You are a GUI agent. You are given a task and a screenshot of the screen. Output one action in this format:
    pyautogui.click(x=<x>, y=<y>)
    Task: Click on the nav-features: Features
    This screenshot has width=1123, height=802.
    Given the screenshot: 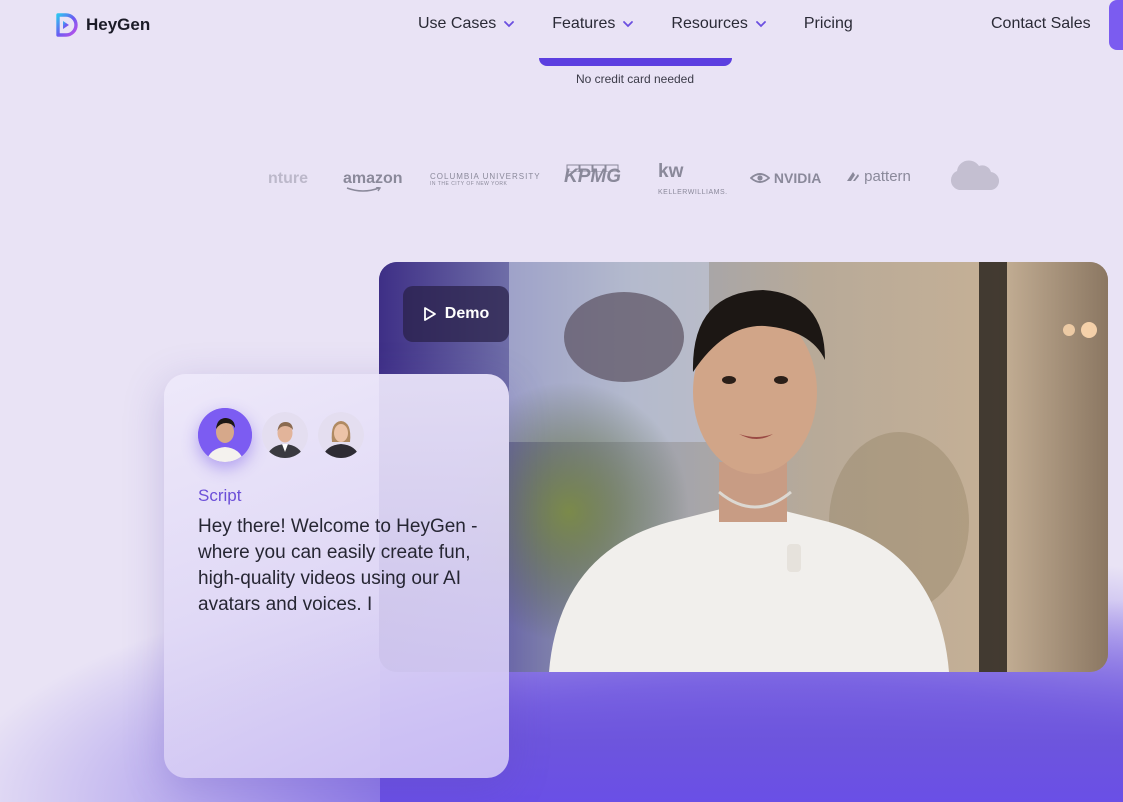 What is the action you would take?
    pyautogui.click(x=593, y=24)
    